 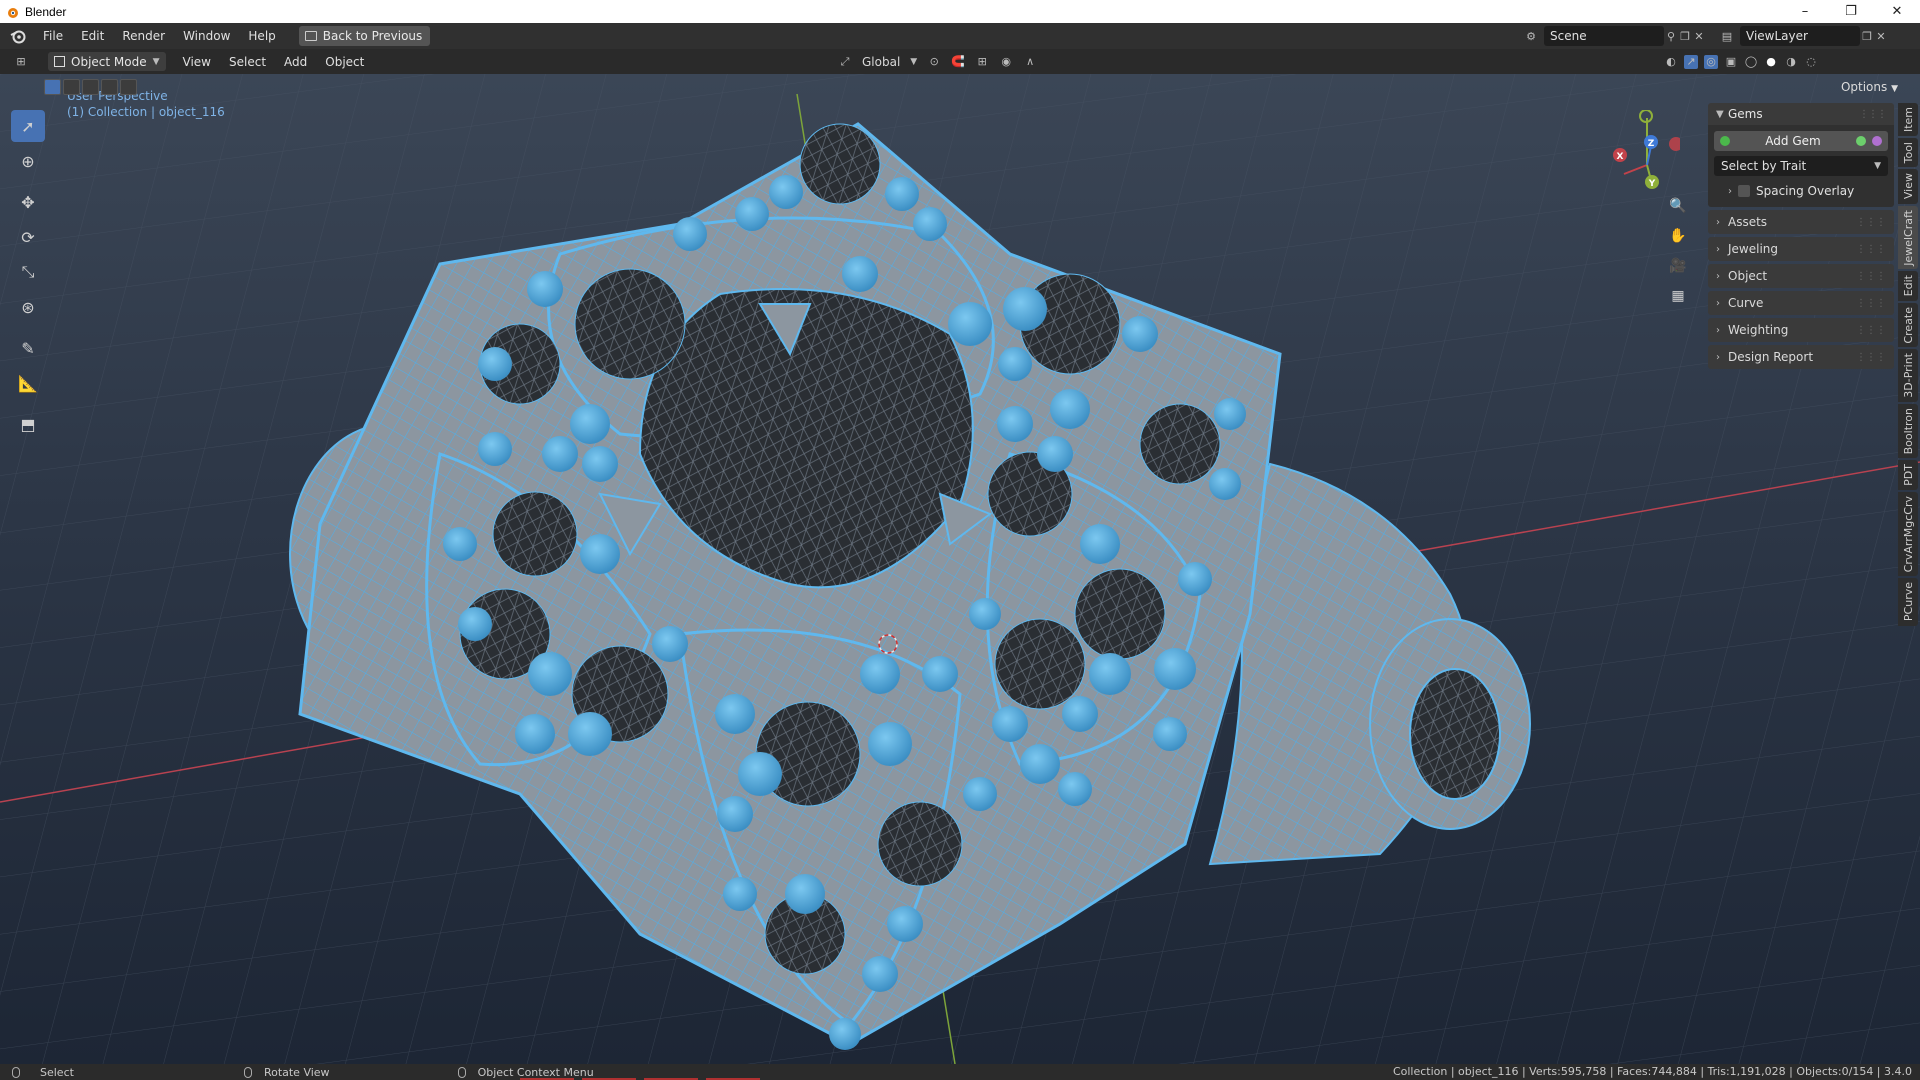 I want to click on tab-edit: Edit, so click(x=1908, y=286).